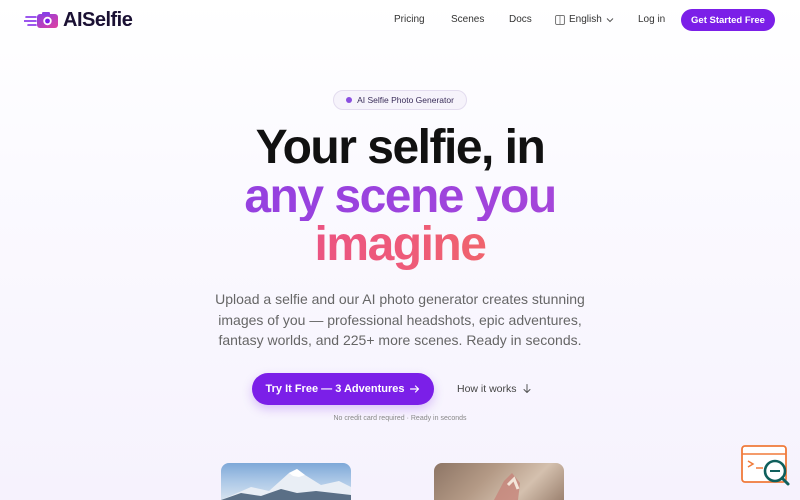  What do you see at coordinates (651, 20) in the screenshot?
I see `login-link: Log in` at bounding box center [651, 20].